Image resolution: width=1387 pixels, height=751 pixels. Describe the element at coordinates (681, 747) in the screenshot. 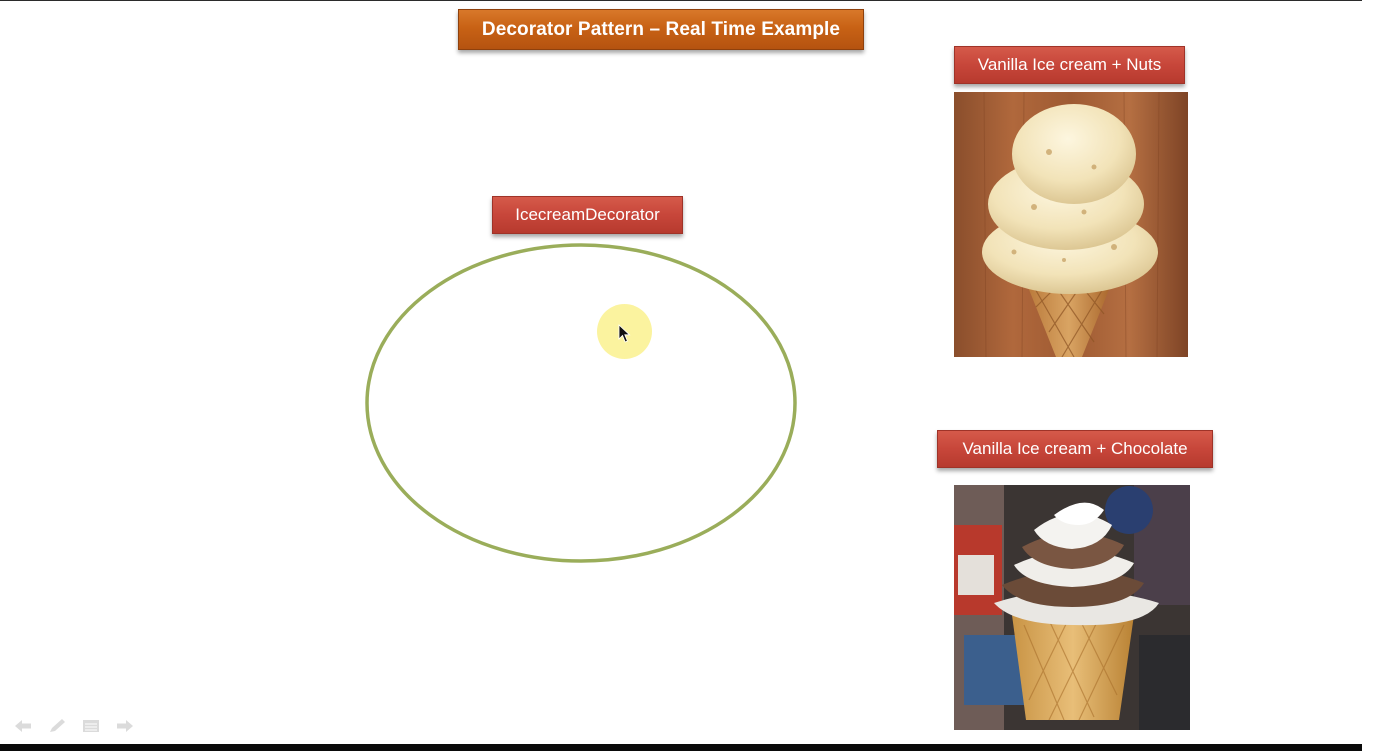

I see `slide-bottom-bar` at that location.